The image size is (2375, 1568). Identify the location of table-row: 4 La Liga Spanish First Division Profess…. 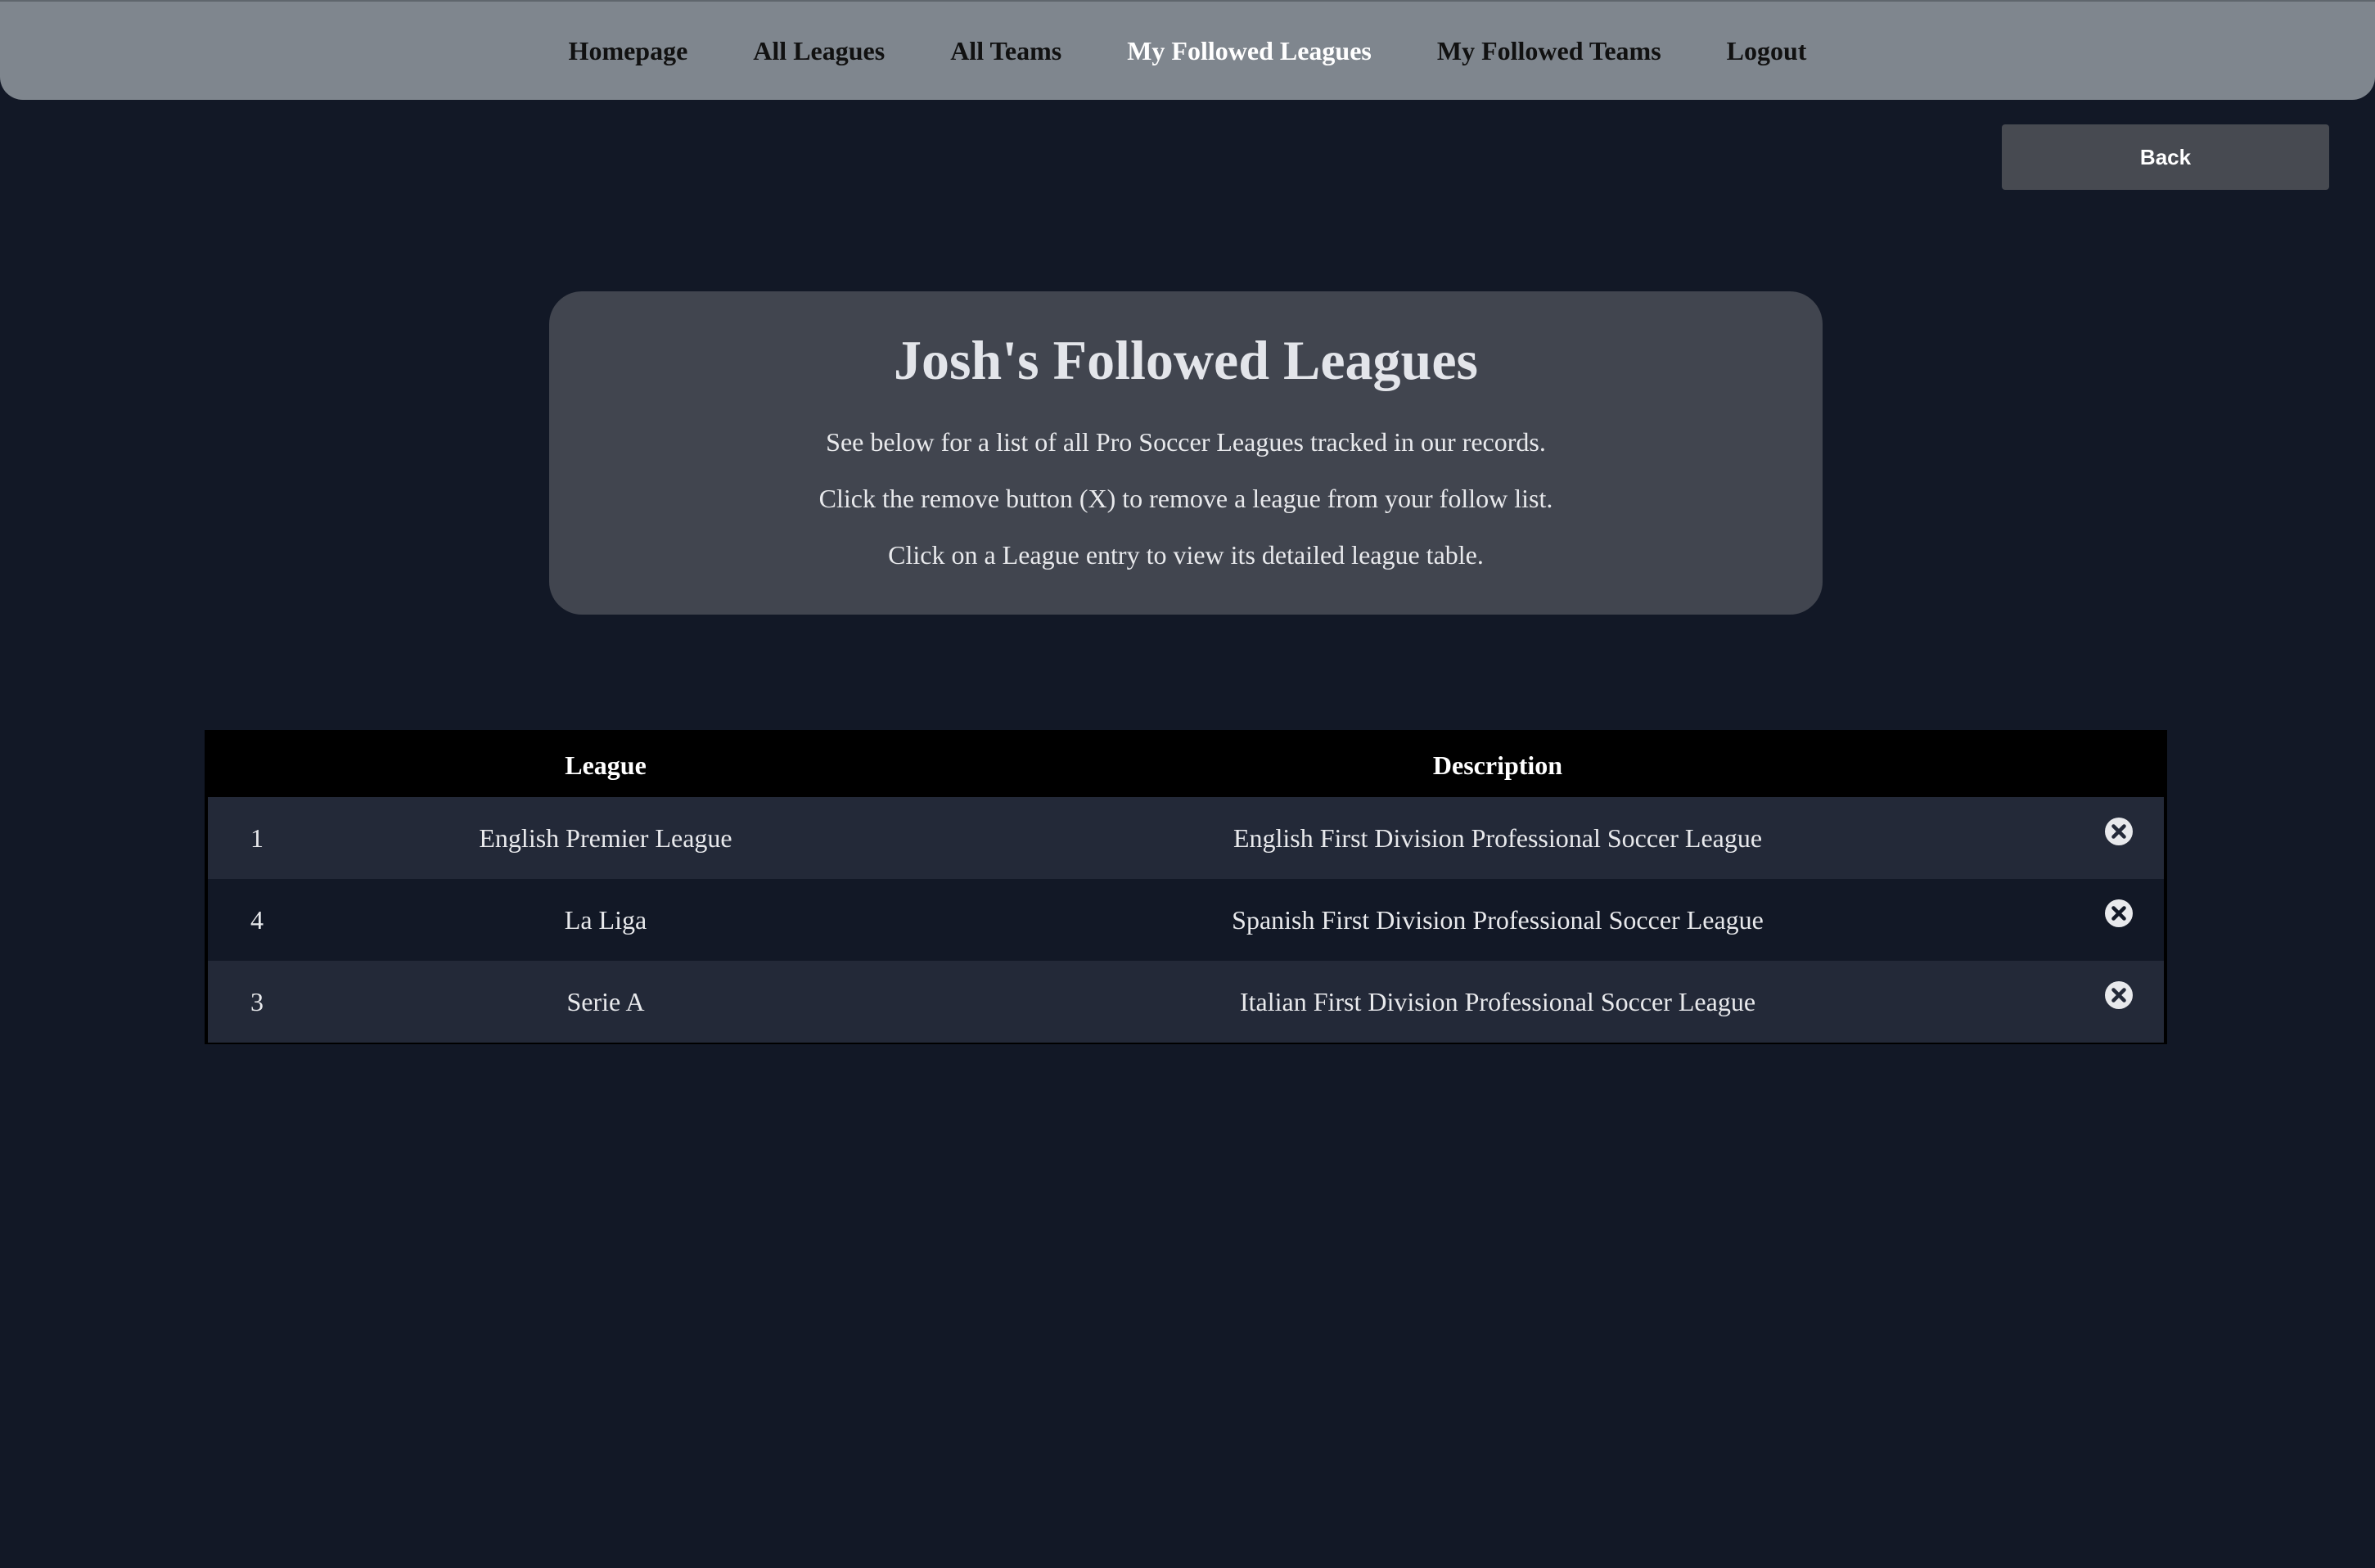
(1186, 920).